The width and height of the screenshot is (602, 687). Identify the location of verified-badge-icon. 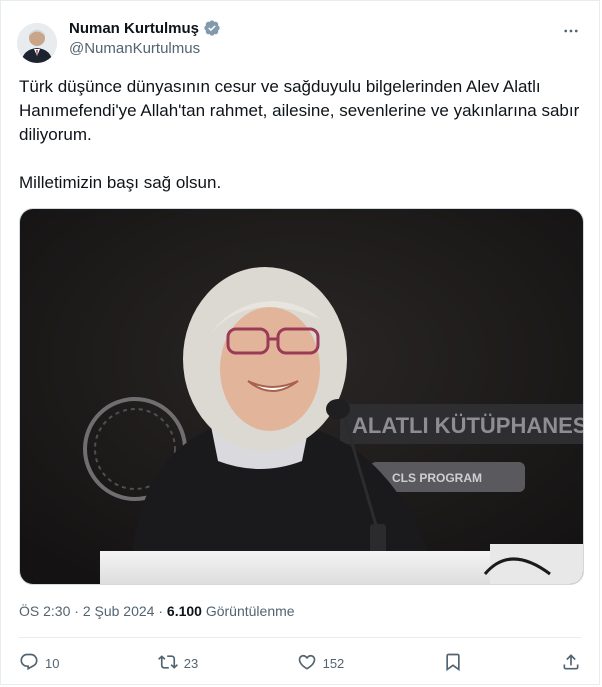
(212, 28).